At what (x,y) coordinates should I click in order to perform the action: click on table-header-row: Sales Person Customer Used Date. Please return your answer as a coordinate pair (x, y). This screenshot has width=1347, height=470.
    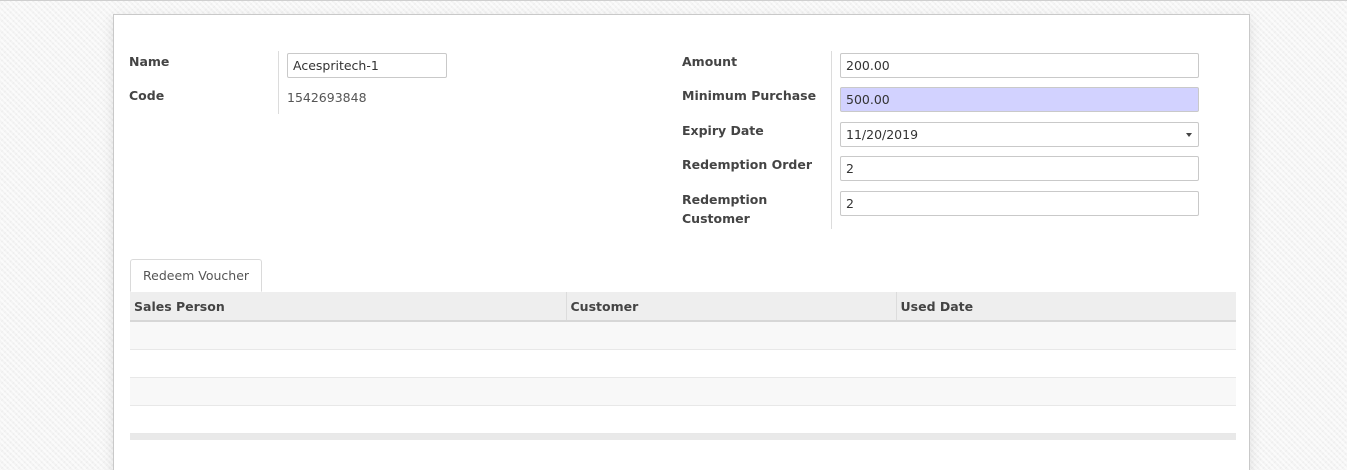
    Looking at the image, I should click on (683, 307).